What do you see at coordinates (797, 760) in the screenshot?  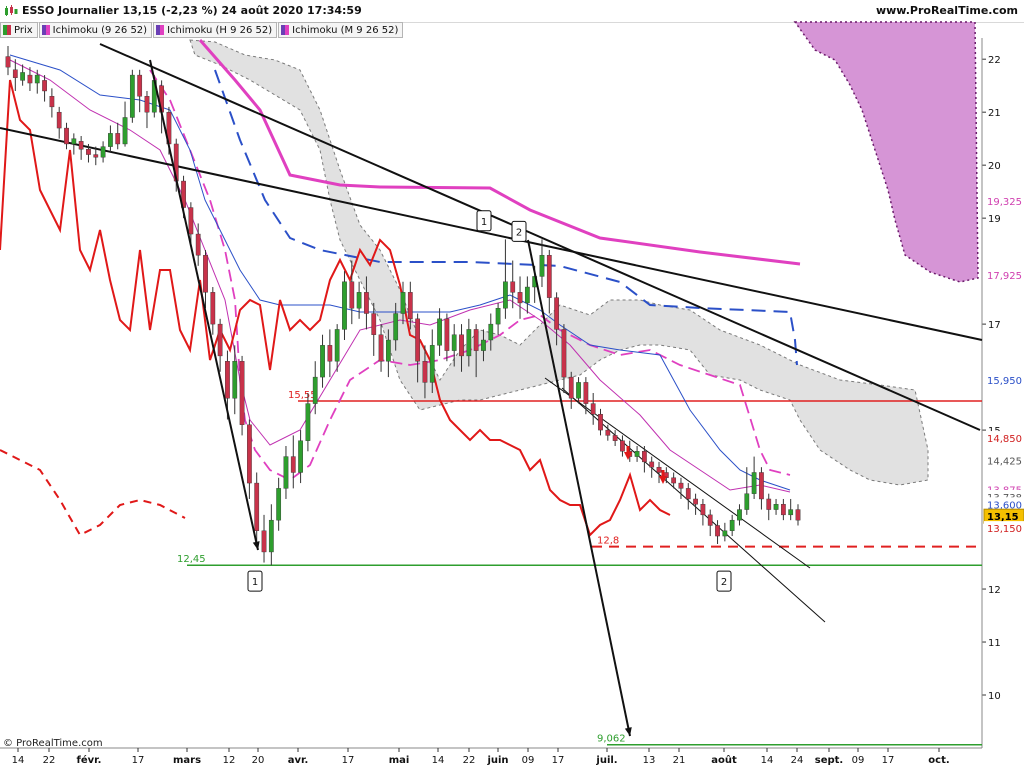 I see `x-tick-label: 24` at bounding box center [797, 760].